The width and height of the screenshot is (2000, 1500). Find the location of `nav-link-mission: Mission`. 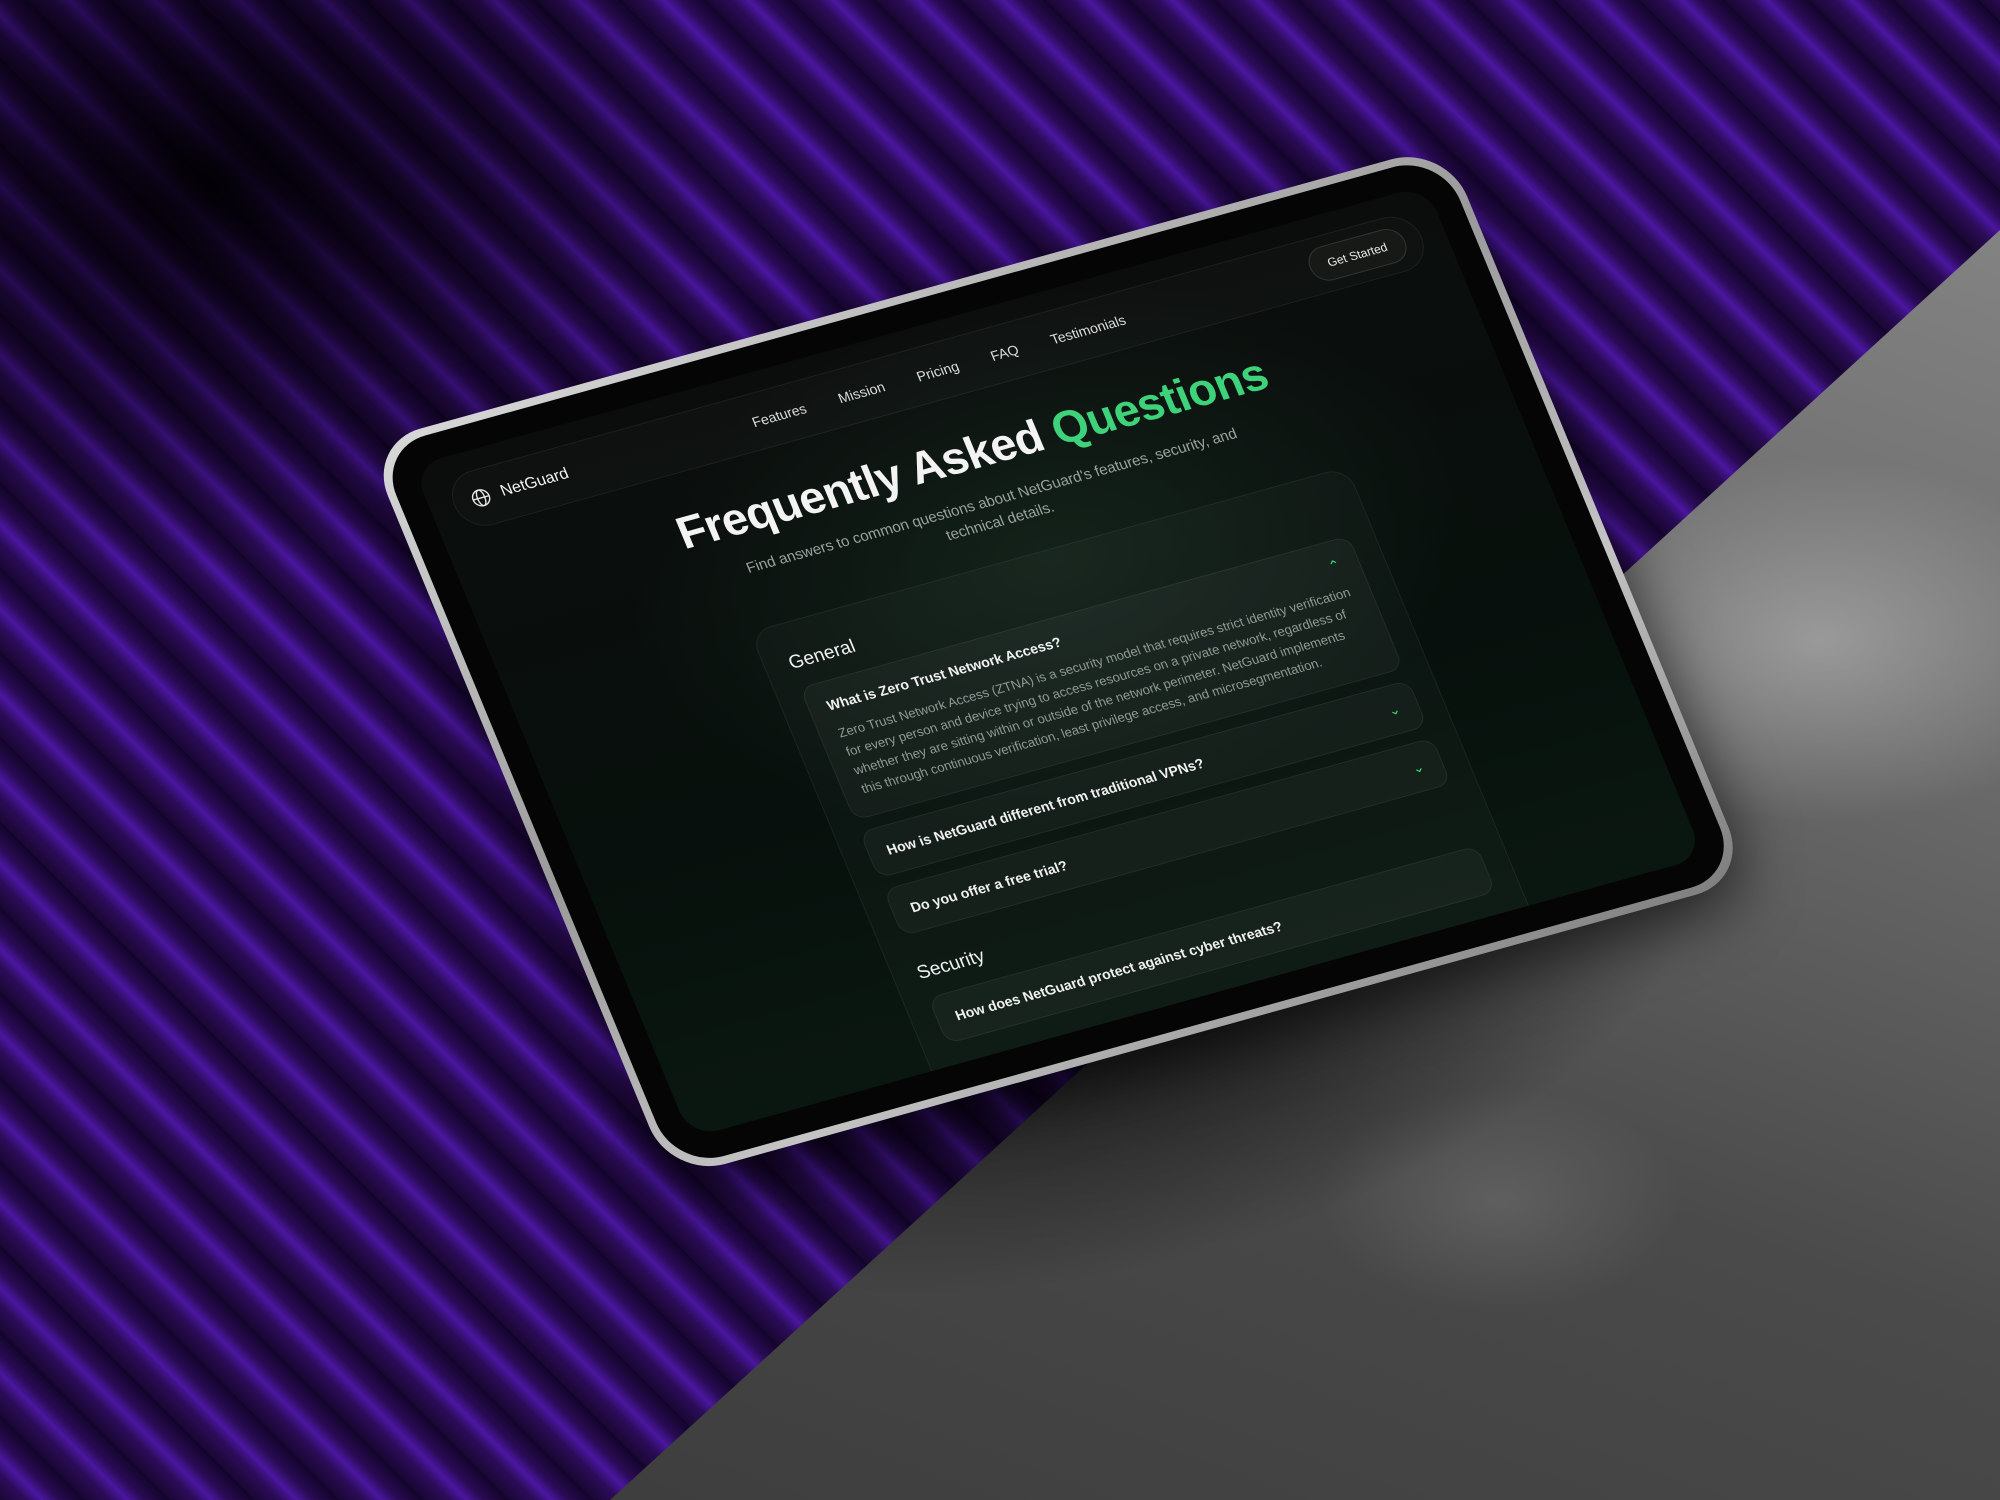

nav-link-mission: Mission is located at coordinates (862, 393).